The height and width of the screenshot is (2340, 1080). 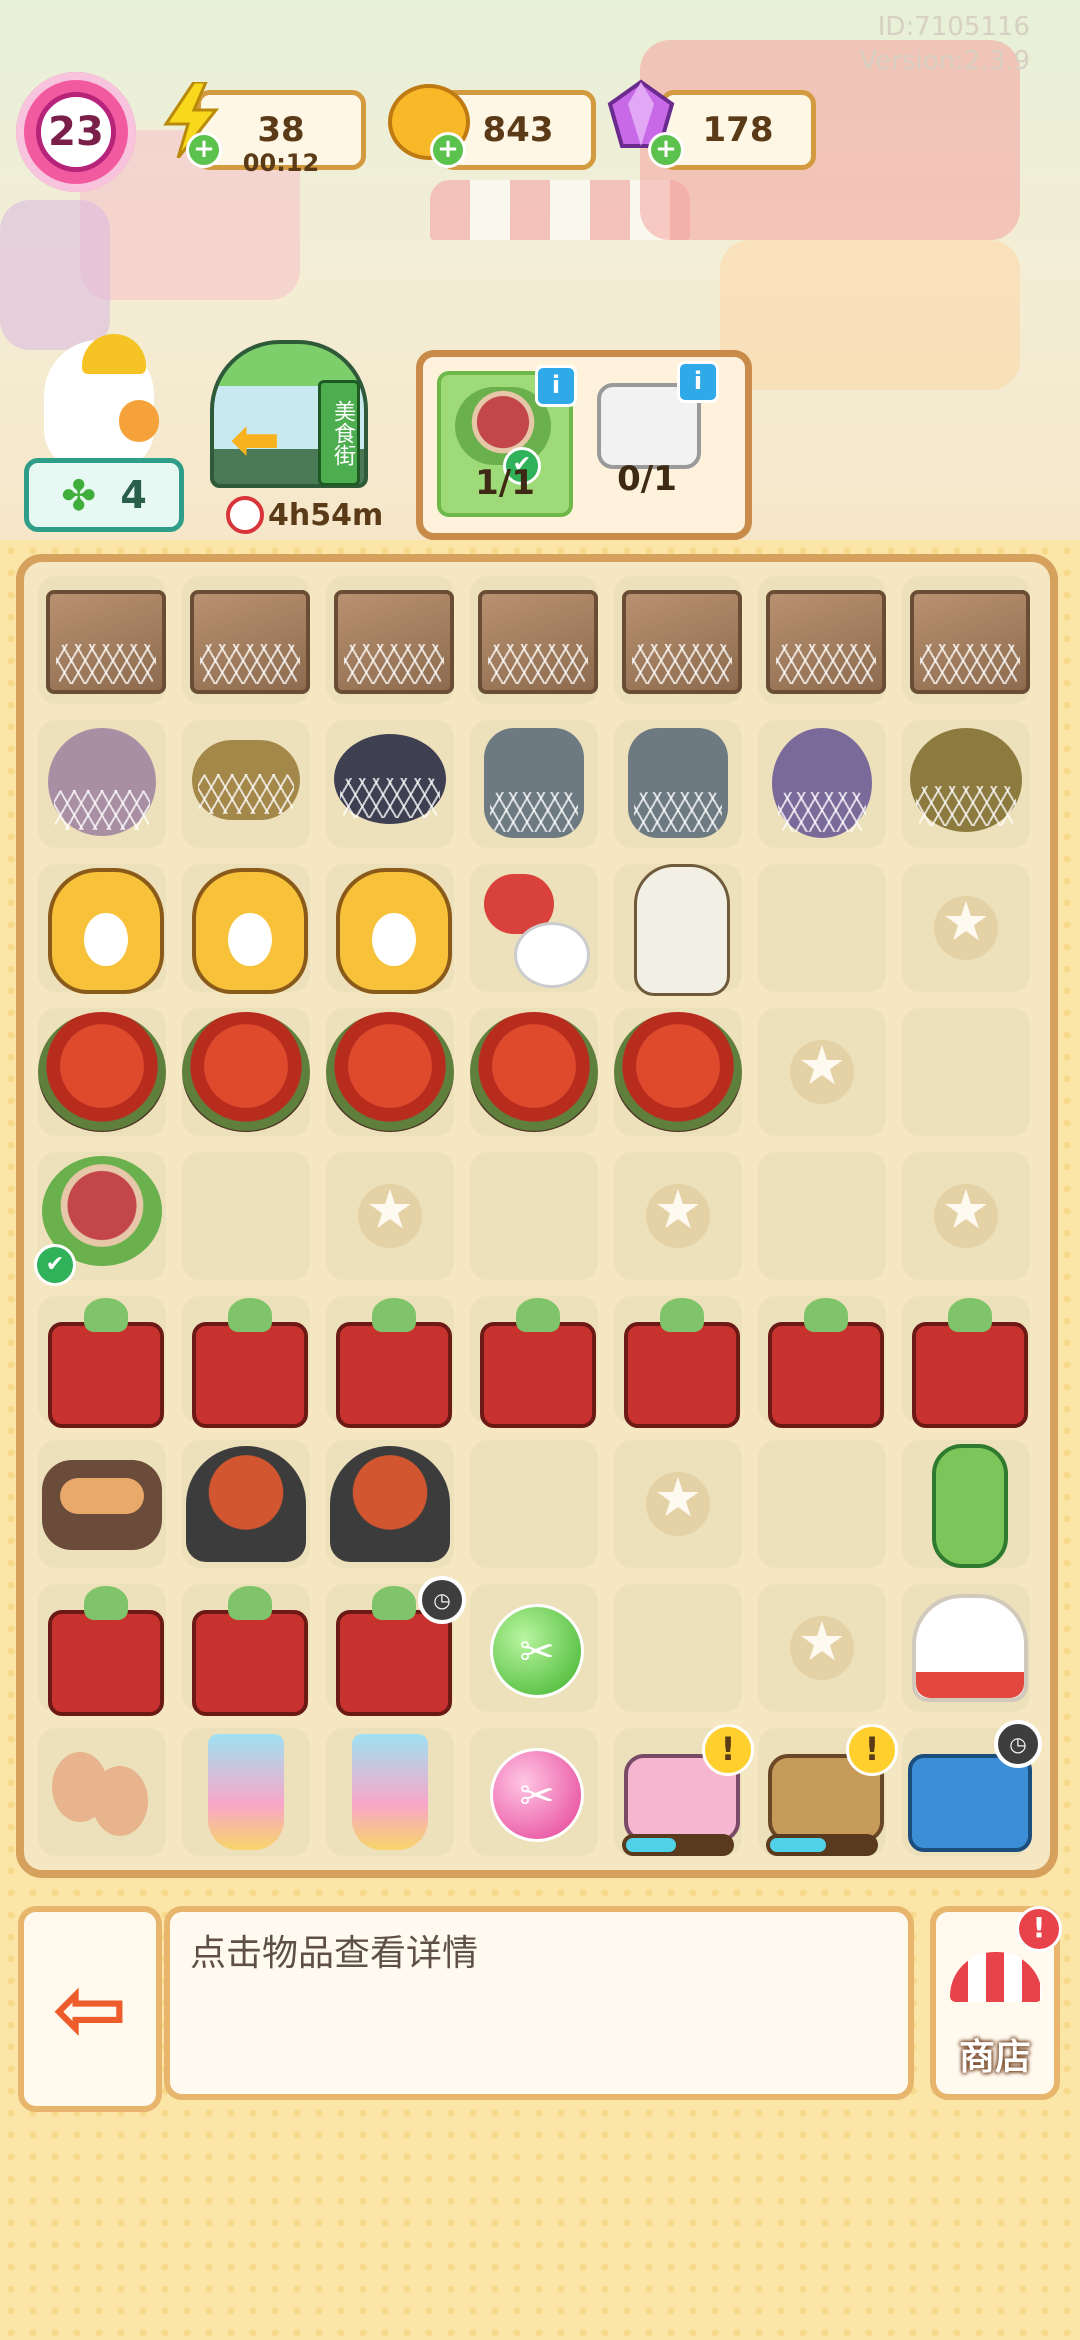 I want to click on order-progress: 1/1, so click(x=505, y=483).